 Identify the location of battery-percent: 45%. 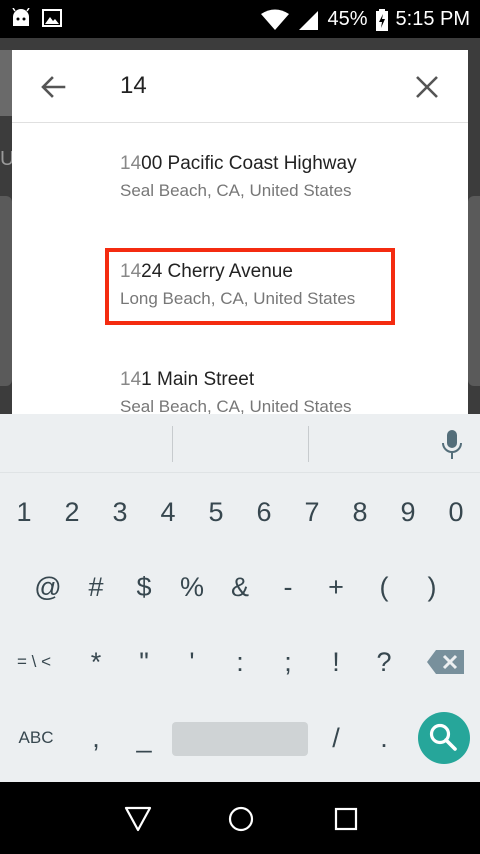
(347, 19).